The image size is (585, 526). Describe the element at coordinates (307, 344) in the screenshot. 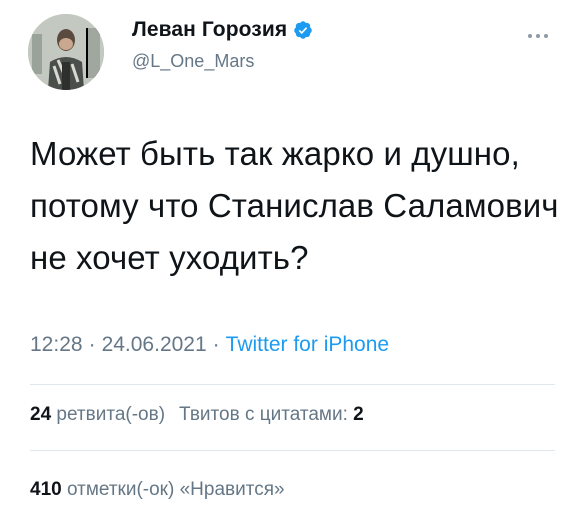

I see `tweet-source-link: Twitter for iPhone` at that location.